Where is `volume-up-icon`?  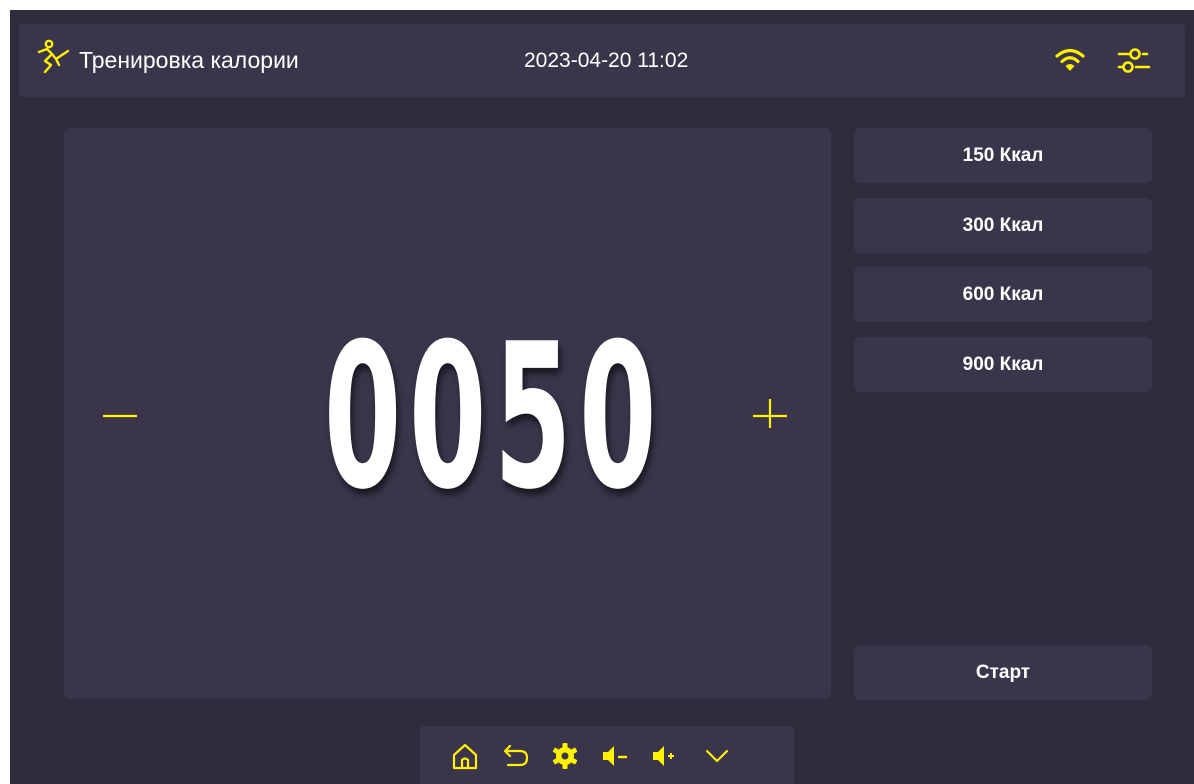
volume-up-icon is located at coordinates (665, 756).